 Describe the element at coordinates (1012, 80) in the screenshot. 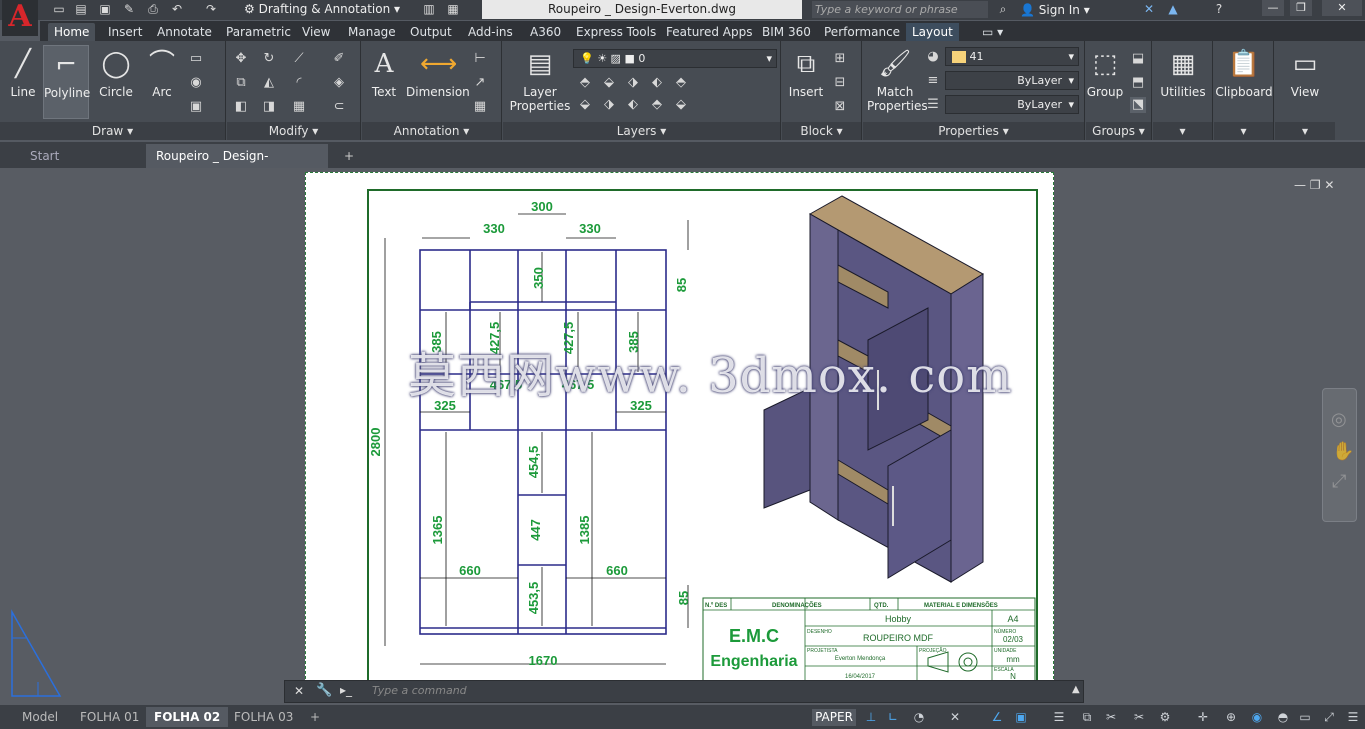

I see `linetype-dropdown: ByLayer ▾` at that location.